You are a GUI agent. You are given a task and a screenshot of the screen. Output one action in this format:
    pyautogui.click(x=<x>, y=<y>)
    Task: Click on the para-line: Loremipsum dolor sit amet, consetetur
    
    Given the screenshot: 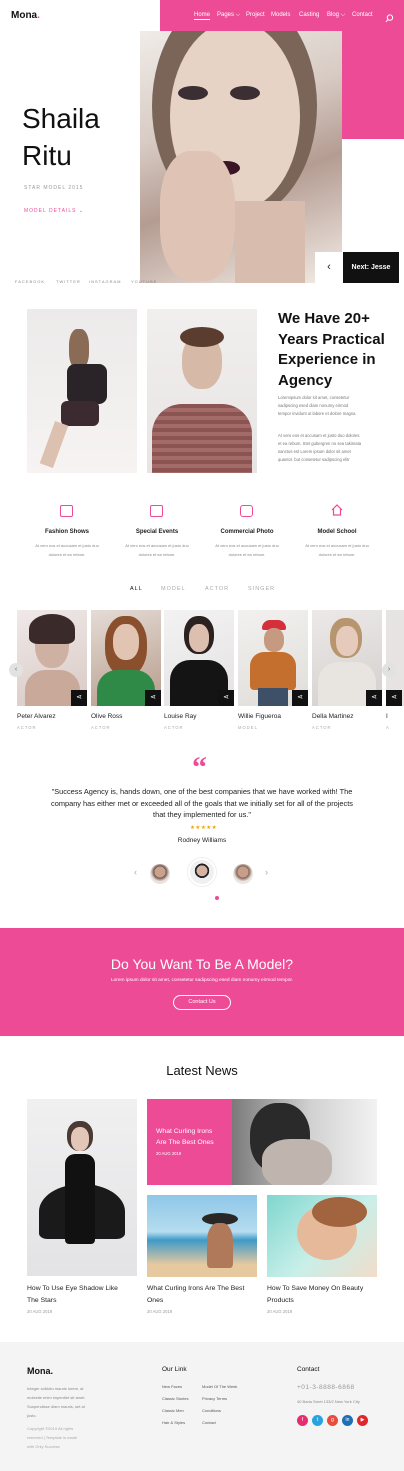 What is the action you would take?
    pyautogui.click(x=314, y=397)
    